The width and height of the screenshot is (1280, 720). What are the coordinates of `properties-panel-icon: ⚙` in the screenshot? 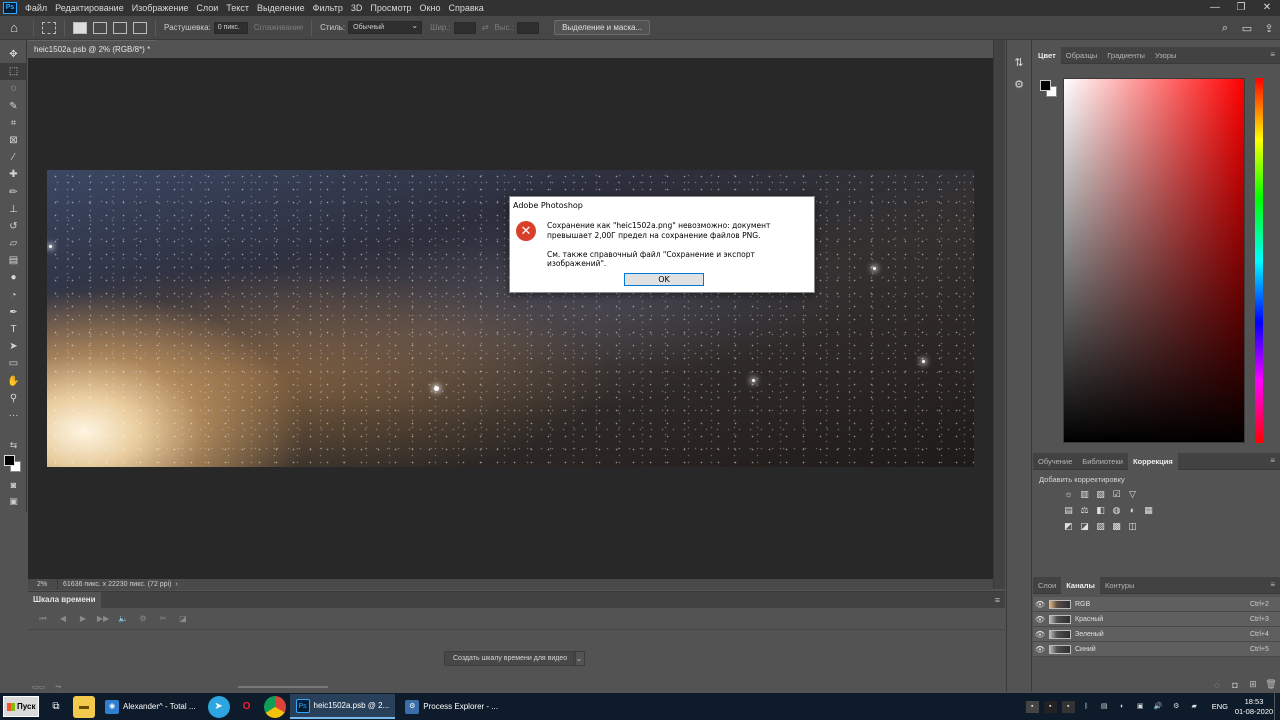 It's located at (1019, 85).